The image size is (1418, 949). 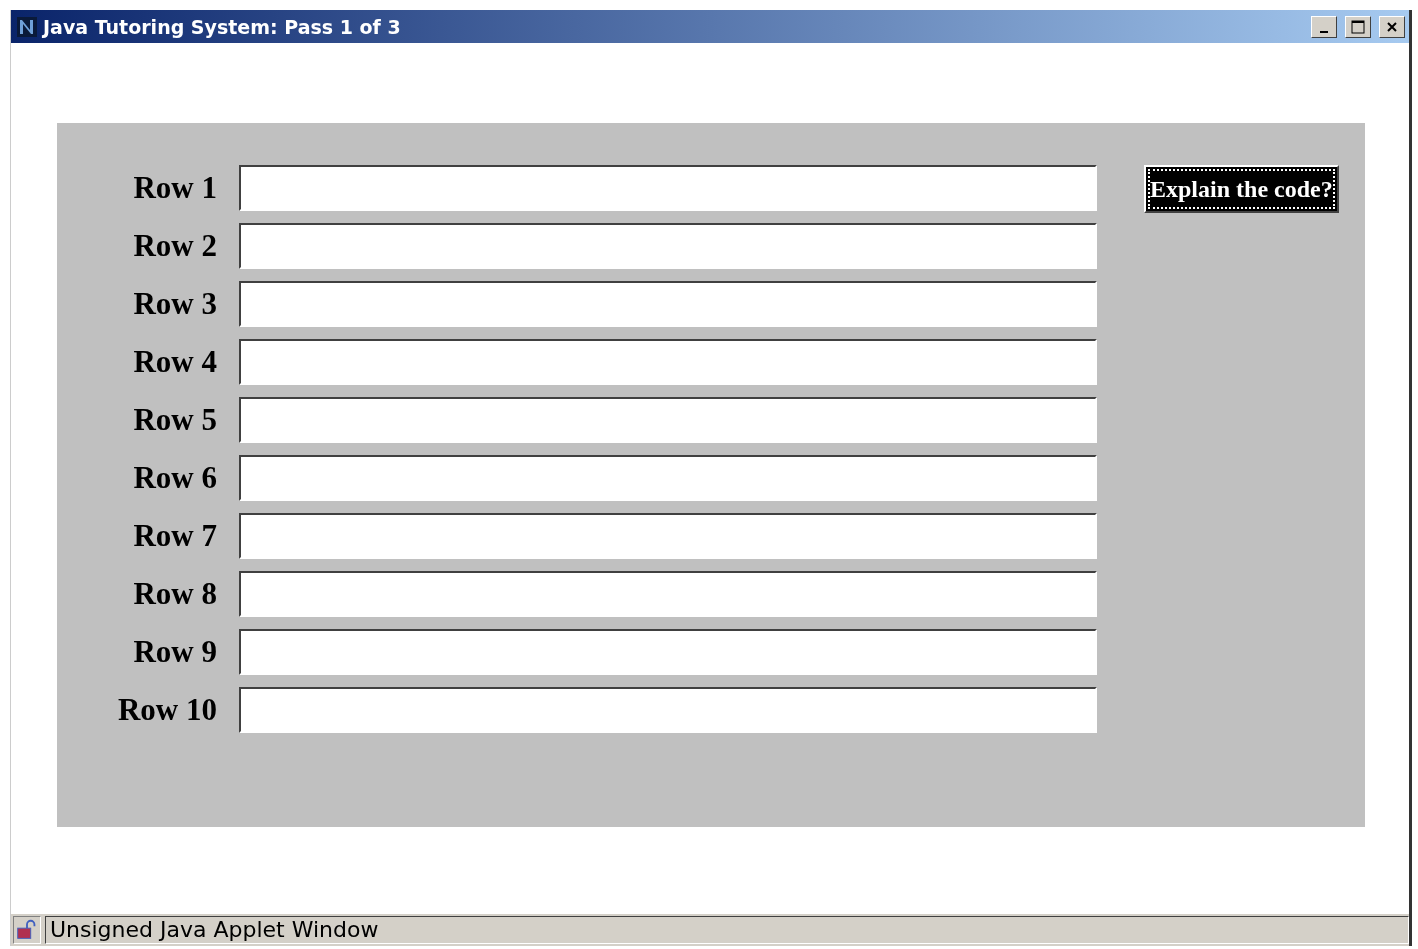 What do you see at coordinates (167, 710) in the screenshot?
I see `row-label: Row 10` at bounding box center [167, 710].